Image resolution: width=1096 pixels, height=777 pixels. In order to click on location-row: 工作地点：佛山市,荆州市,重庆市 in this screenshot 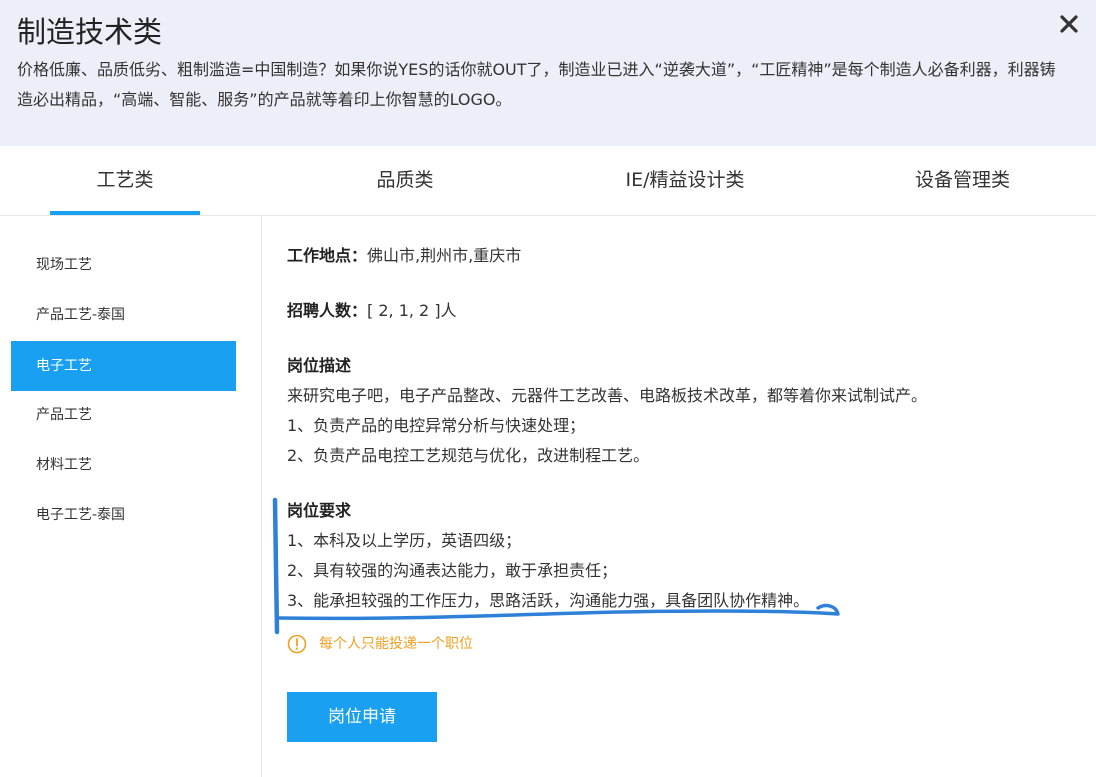, I will do `click(404, 256)`.